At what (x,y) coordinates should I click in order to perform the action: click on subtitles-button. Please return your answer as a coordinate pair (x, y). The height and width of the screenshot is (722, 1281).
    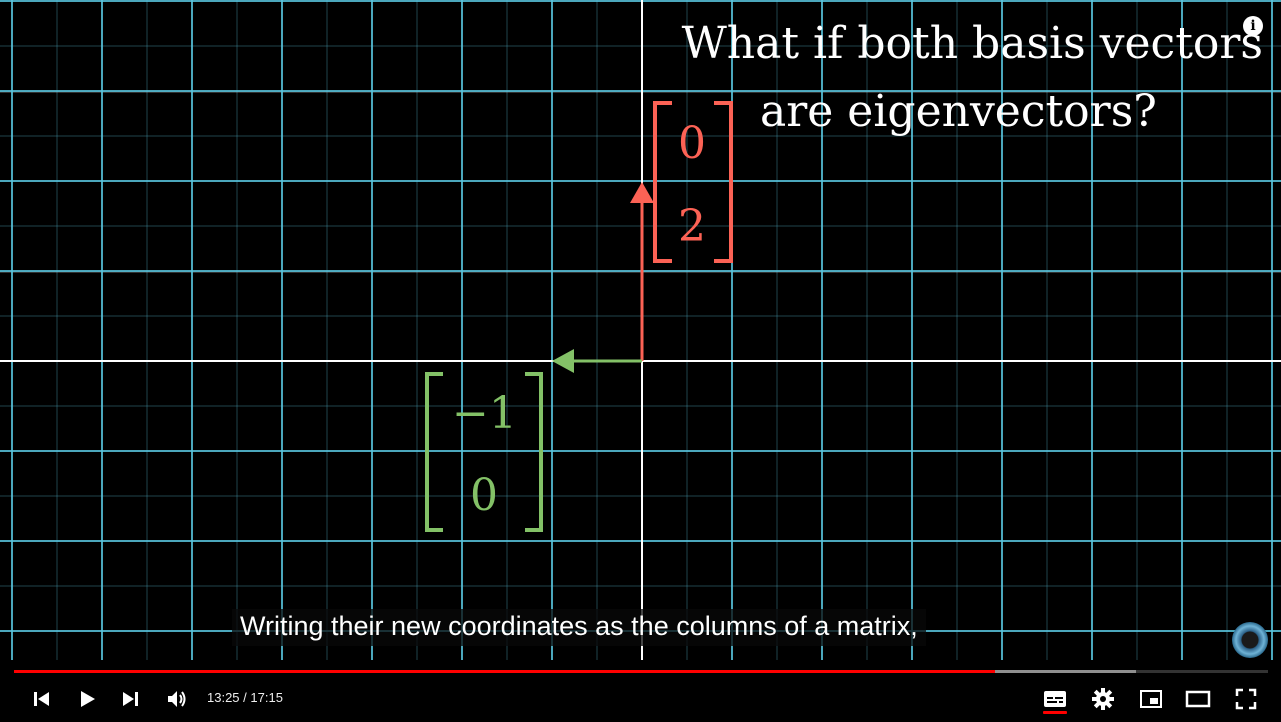
    Looking at the image, I should click on (1055, 699).